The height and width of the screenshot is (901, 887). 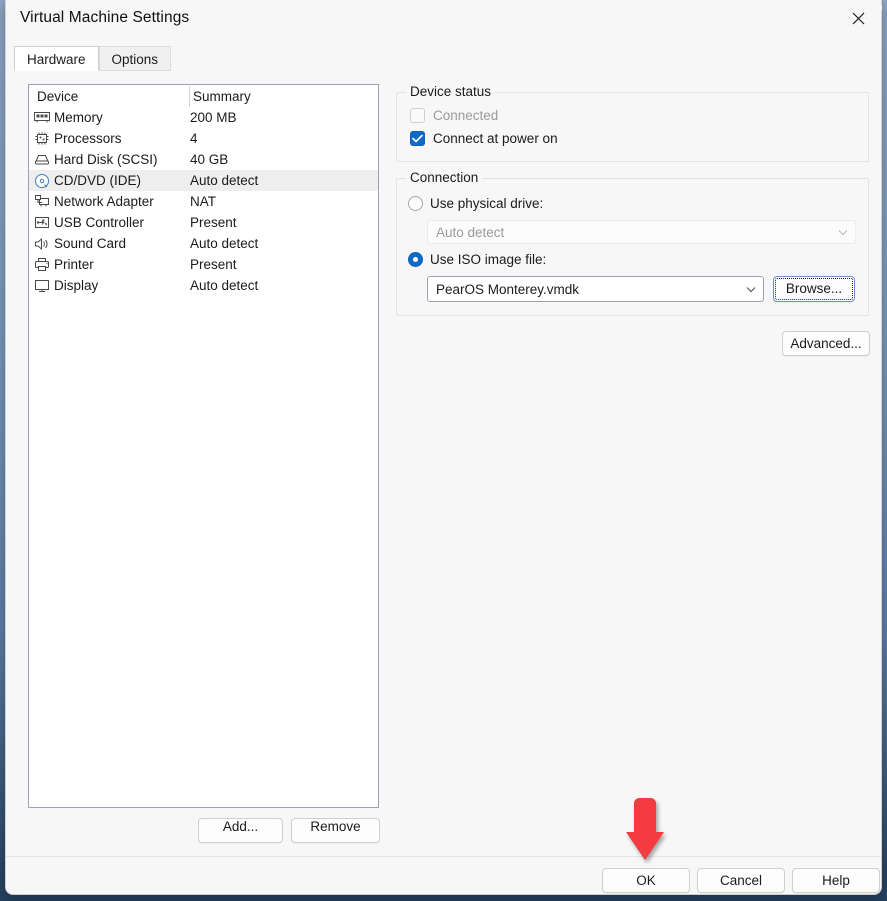 I want to click on footer-separator, so click(x=443, y=856).